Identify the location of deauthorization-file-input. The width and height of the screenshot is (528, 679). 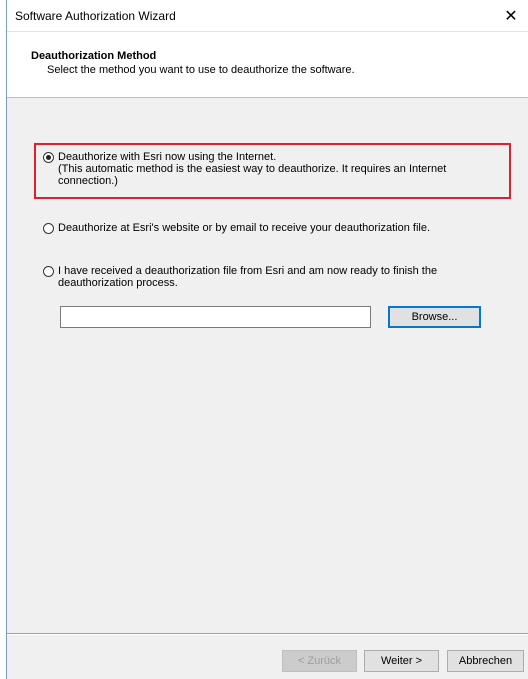
(215, 317).